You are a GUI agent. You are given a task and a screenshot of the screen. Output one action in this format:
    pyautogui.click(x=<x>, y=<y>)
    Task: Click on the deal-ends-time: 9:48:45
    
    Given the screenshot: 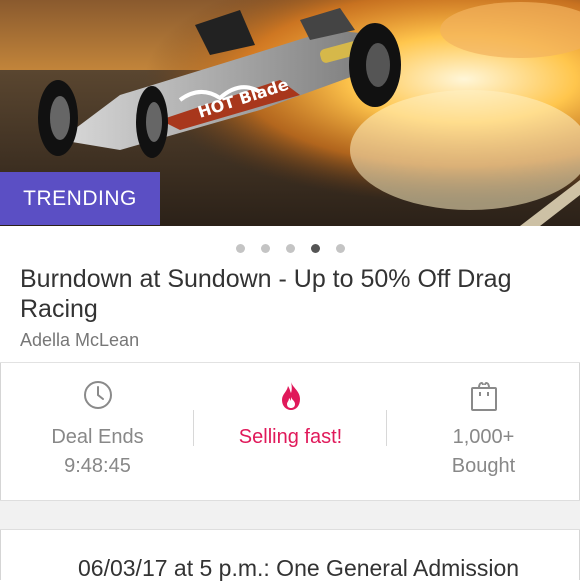 What is the action you would take?
    pyautogui.click(x=97, y=466)
    